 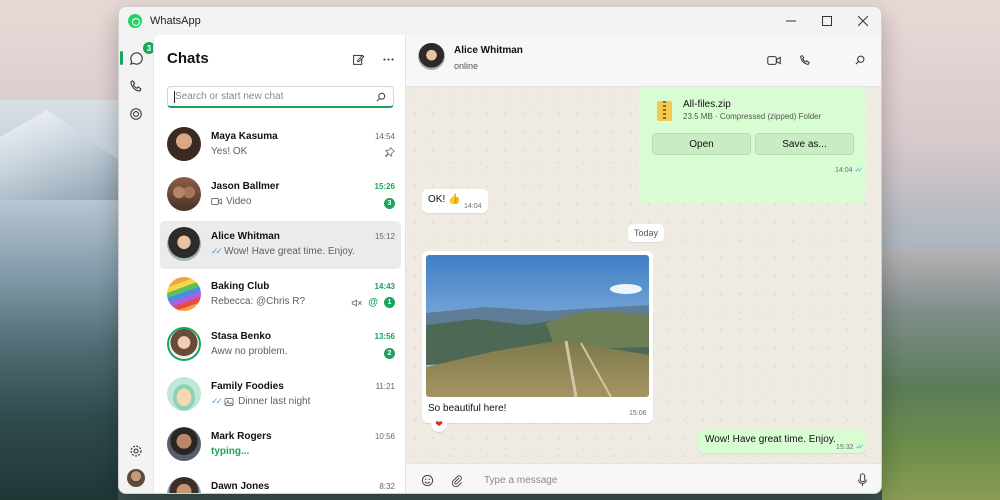 What do you see at coordinates (500, 21) in the screenshot?
I see `title-bar: WhatsApp` at bounding box center [500, 21].